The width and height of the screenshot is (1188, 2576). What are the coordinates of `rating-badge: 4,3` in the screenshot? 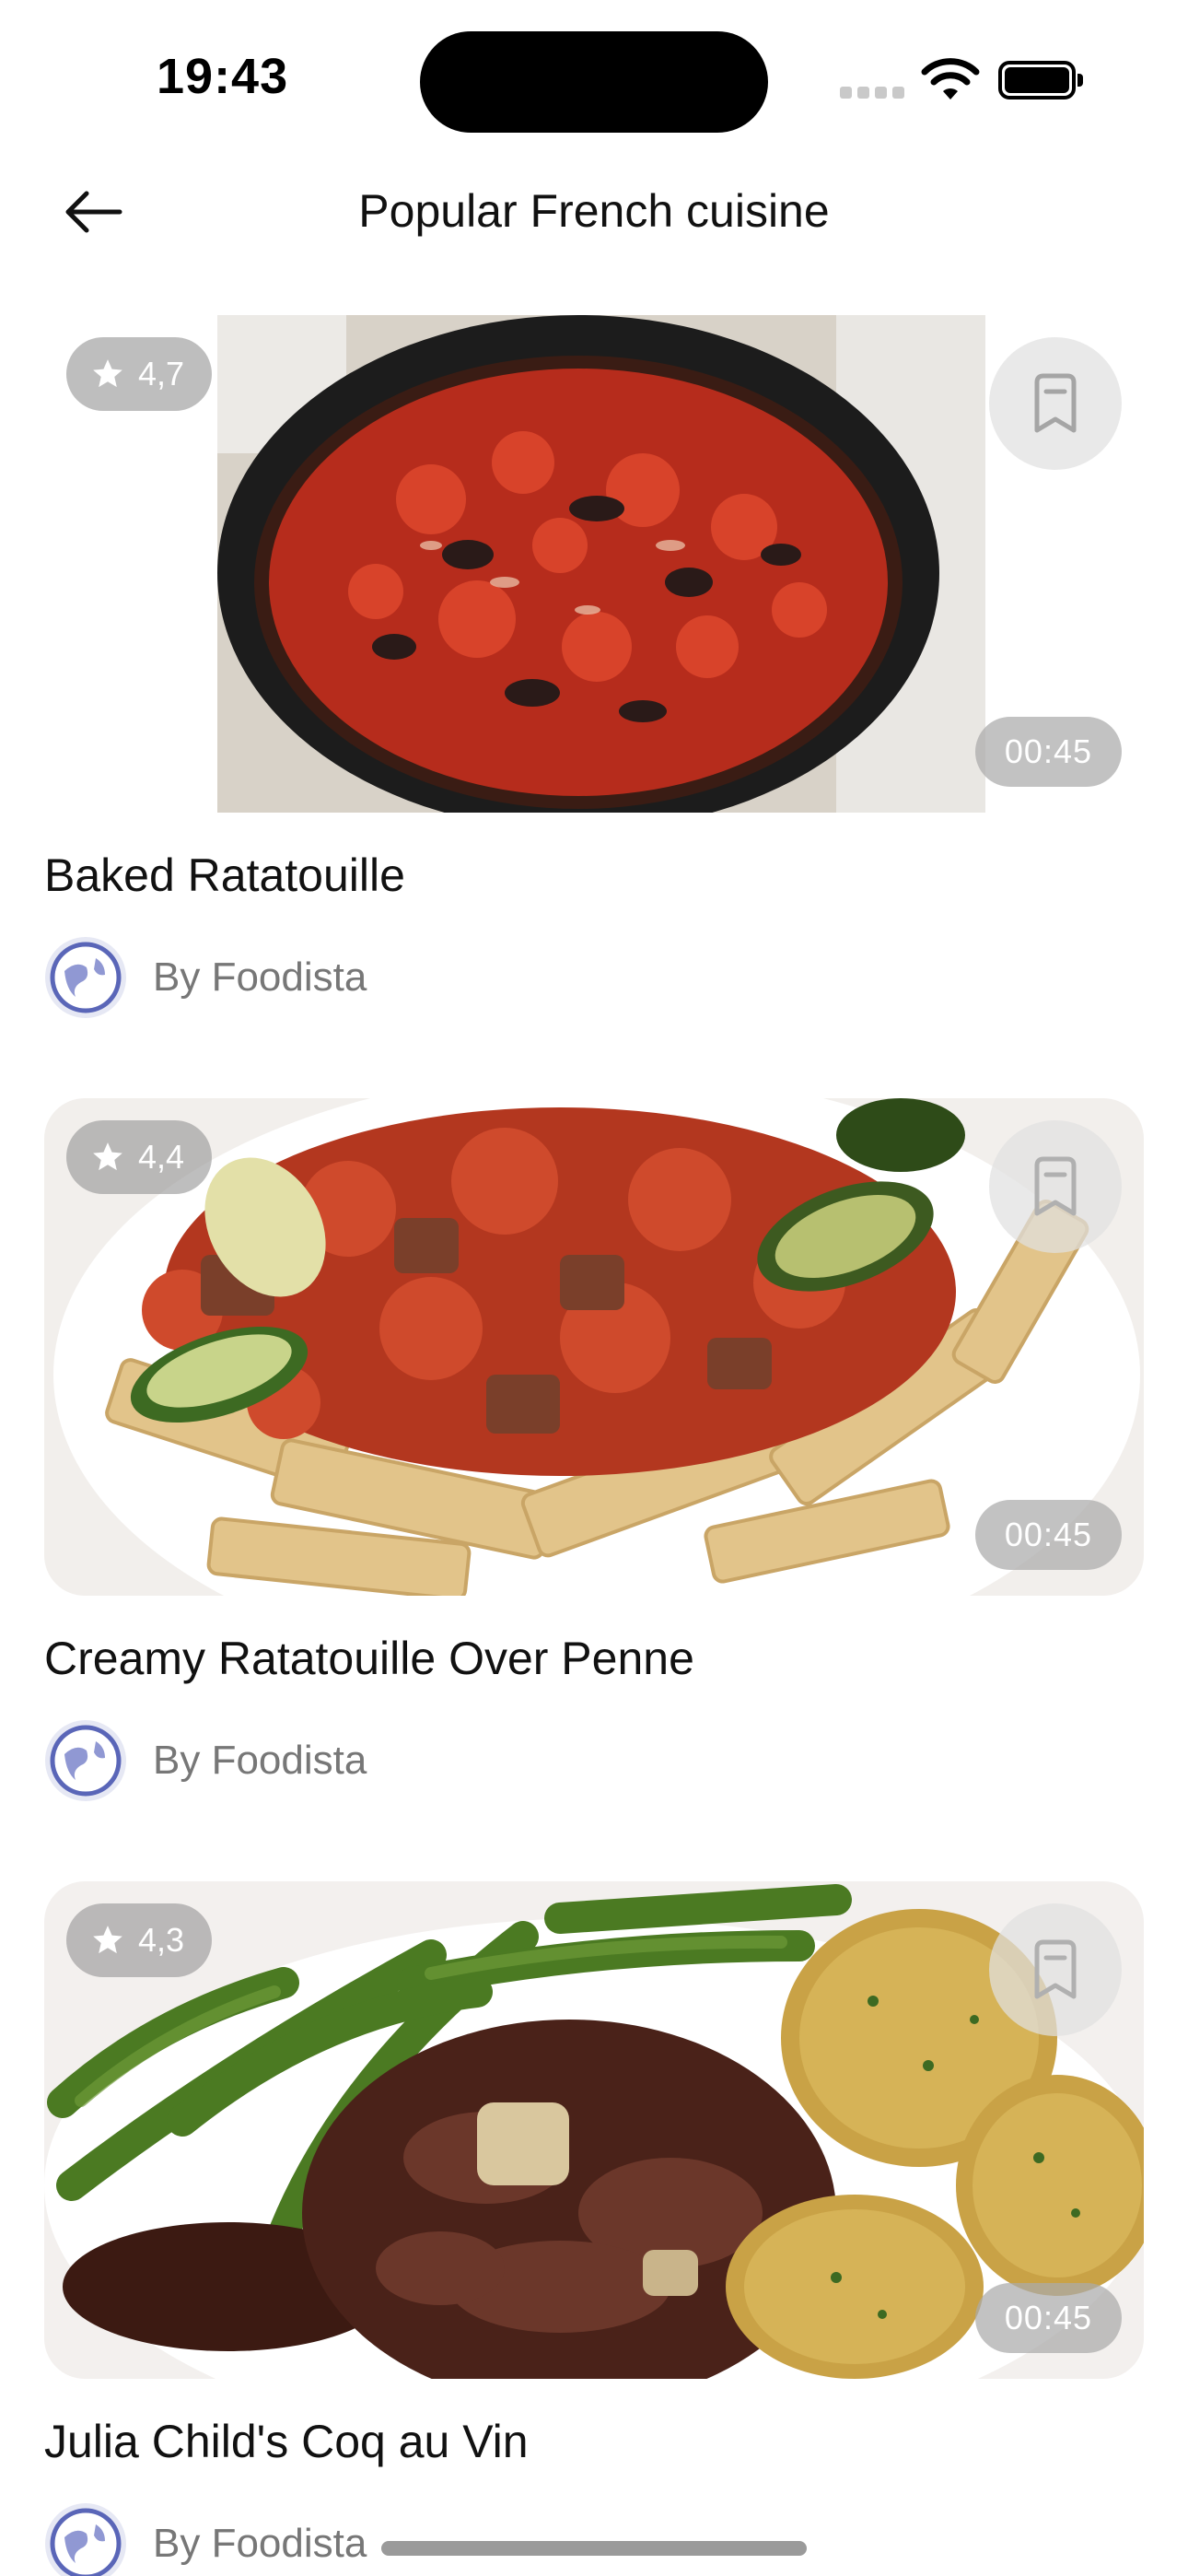 It's located at (139, 1940).